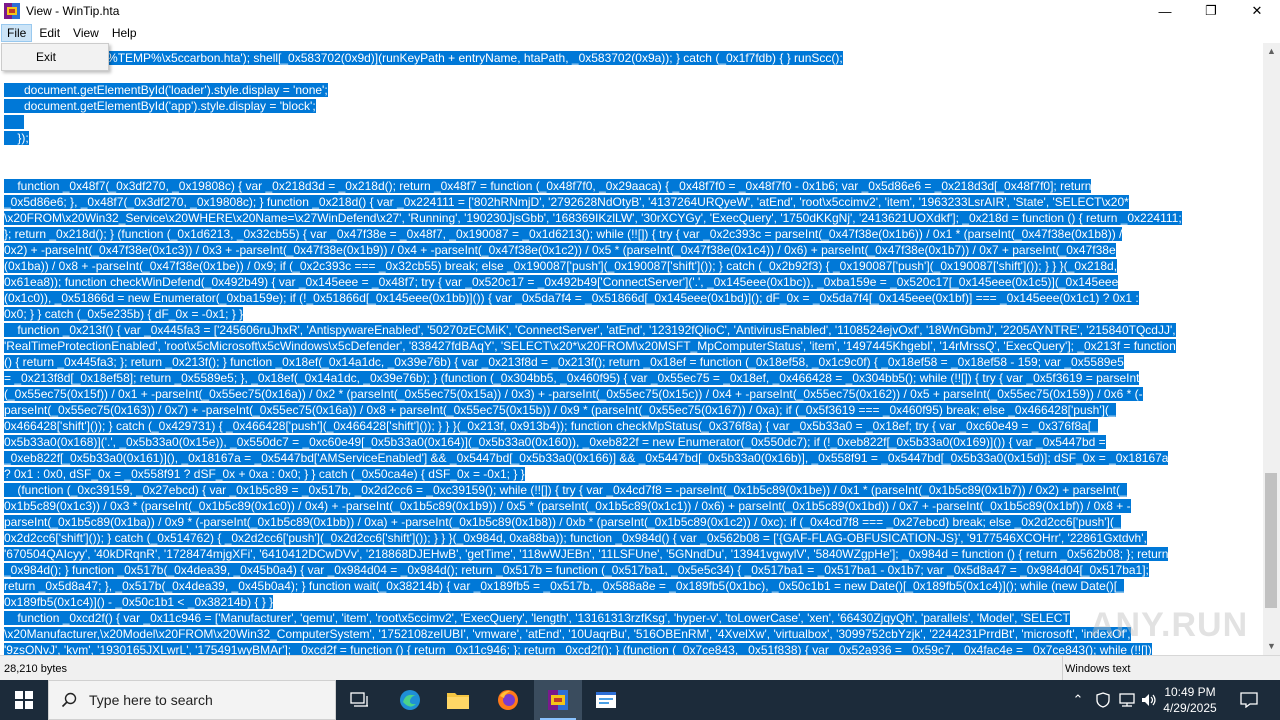 This screenshot has height=720, width=1280. Describe the element at coordinates (192, 700) in the screenshot. I see `taskbar-search-box: Type here to search` at that location.